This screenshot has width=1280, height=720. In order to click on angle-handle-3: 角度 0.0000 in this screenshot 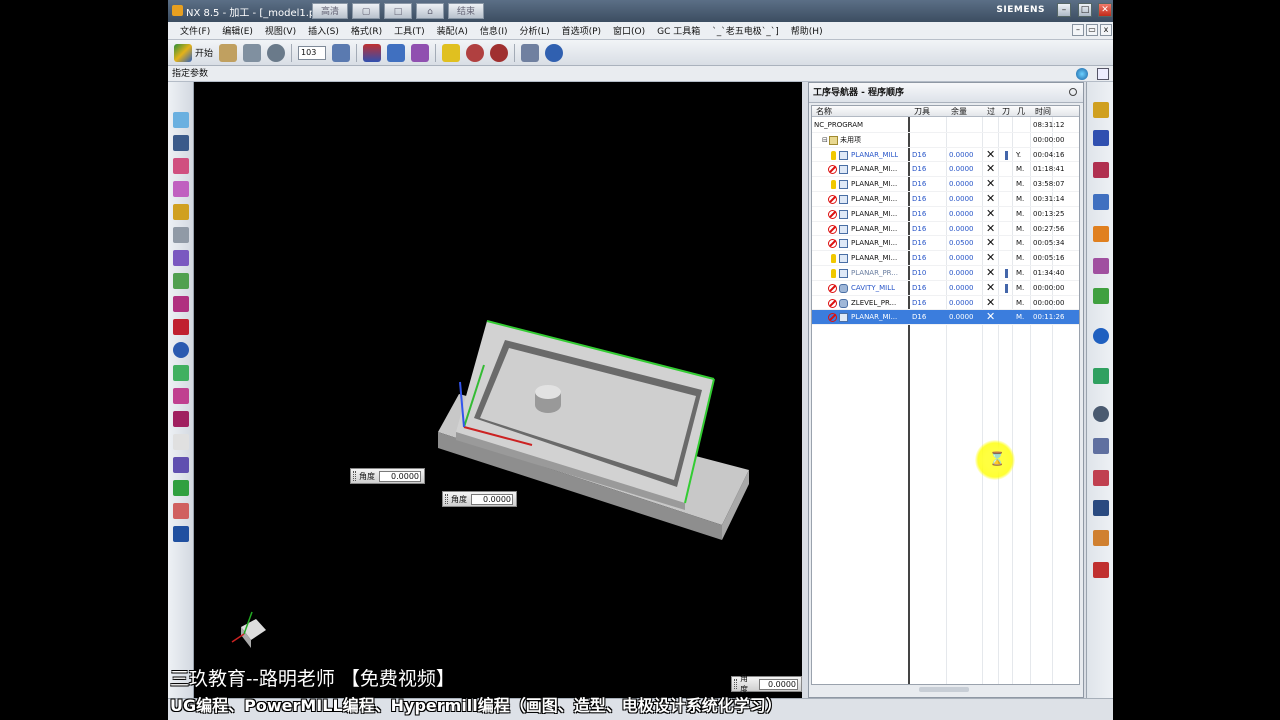, I will do `click(766, 684)`.